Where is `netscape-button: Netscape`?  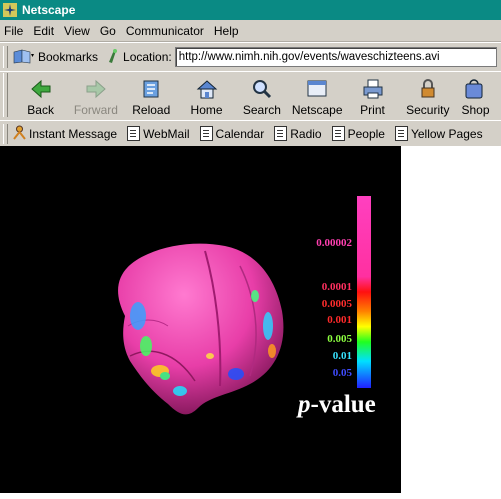 netscape-button: Netscape is located at coordinates (317, 96).